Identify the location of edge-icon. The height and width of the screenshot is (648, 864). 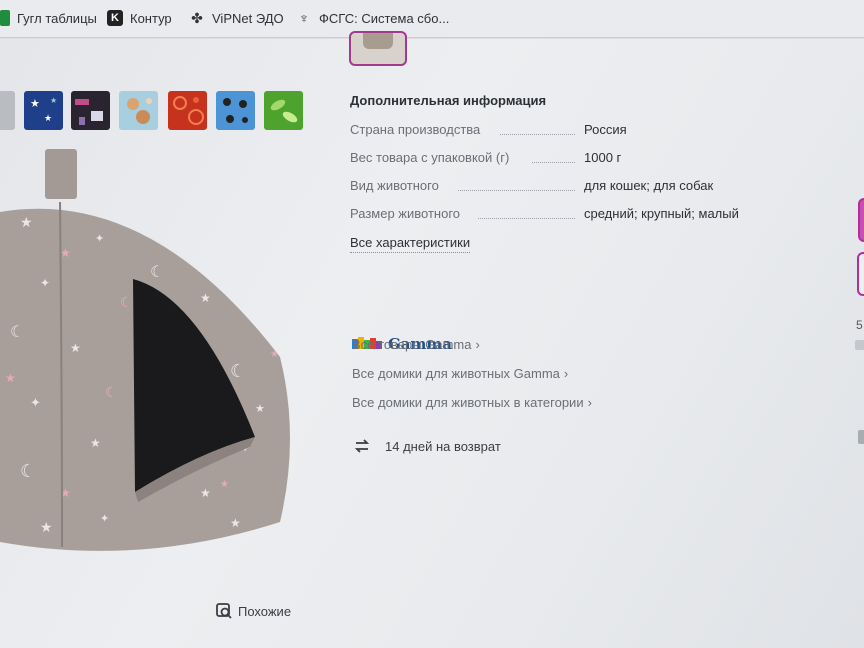
(861, 437).